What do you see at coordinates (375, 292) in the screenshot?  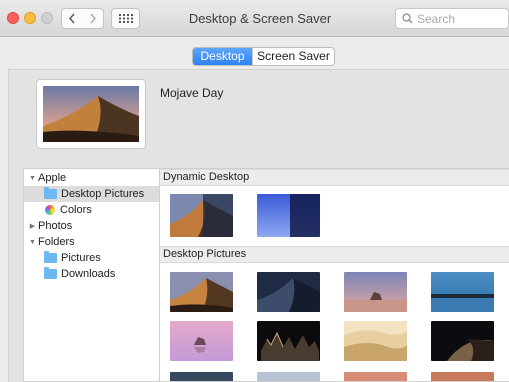 I see `rock-formation-thumbnail` at bounding box center [375, 292].